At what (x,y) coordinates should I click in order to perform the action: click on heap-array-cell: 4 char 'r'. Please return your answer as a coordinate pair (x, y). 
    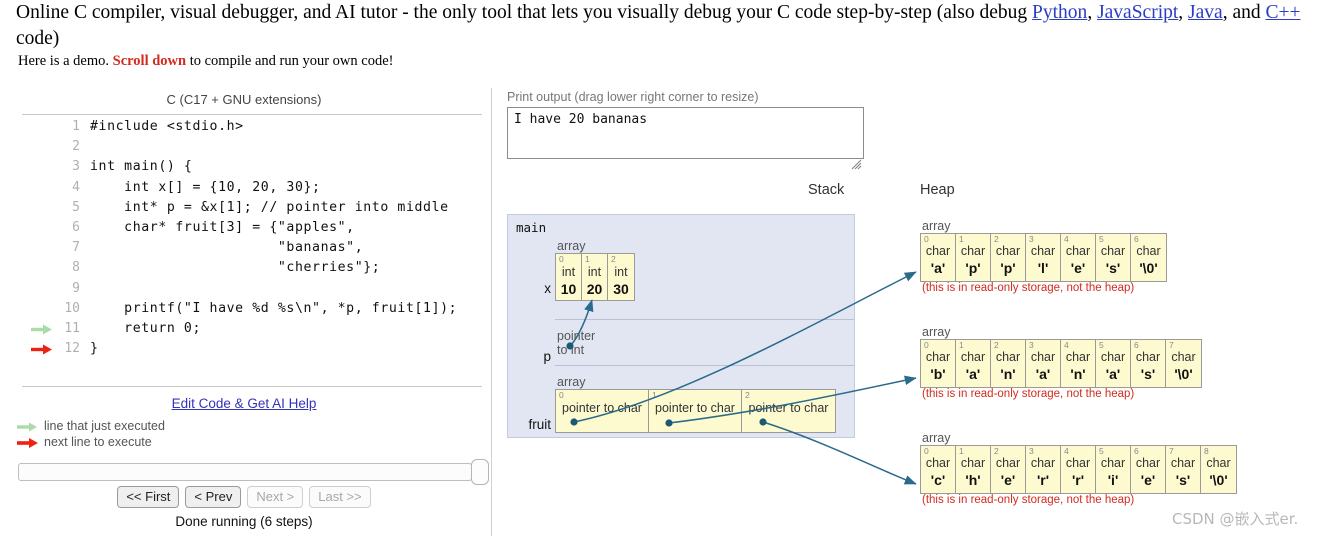
    Looking at the image, I should click on (1078, 469).